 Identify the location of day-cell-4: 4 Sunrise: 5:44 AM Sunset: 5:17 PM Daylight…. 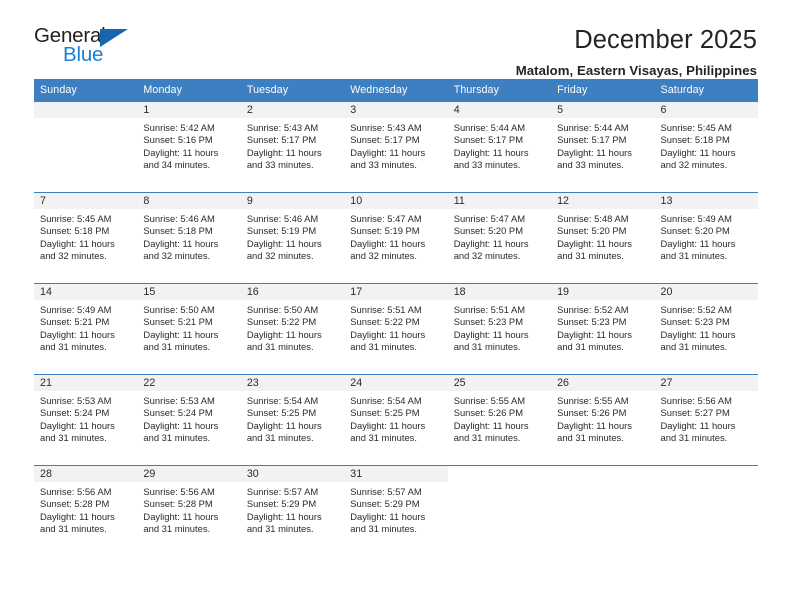
(499, 147).